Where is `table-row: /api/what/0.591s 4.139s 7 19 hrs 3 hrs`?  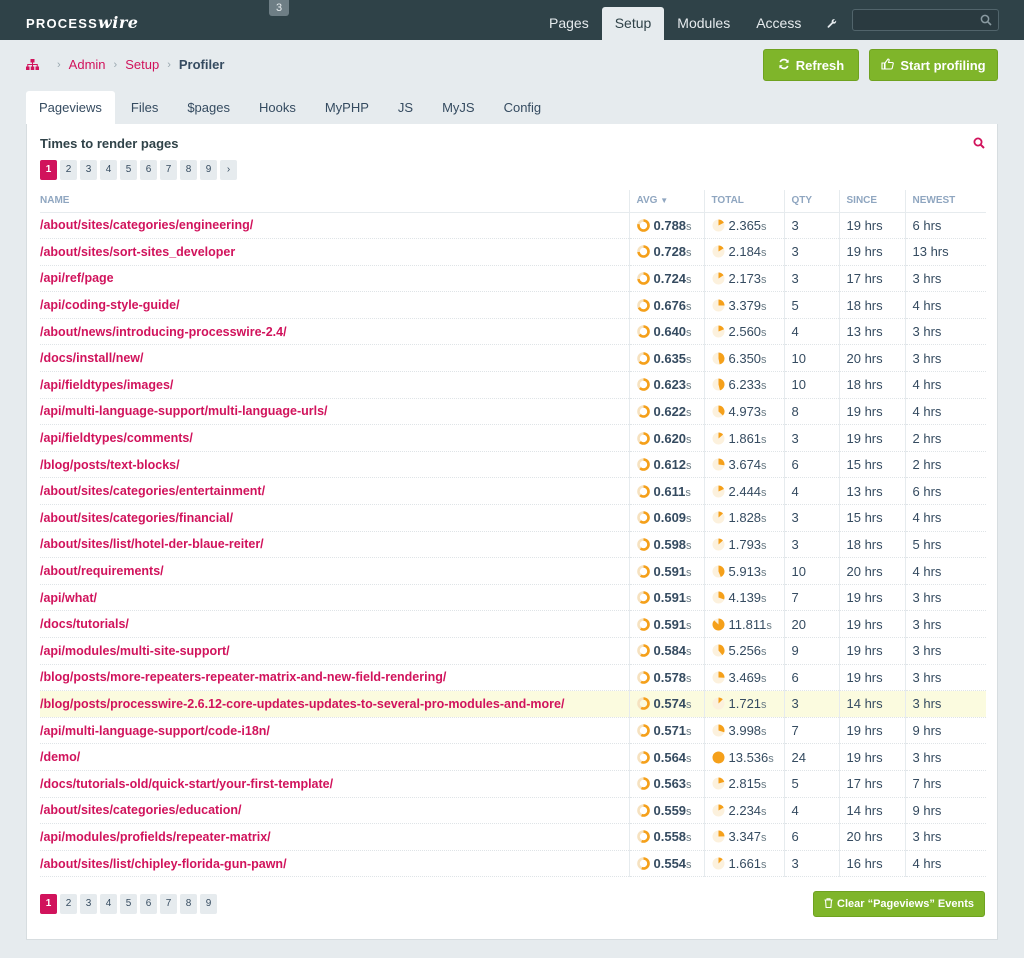
table-row: /api/what/0.591s 4.139s 7 19 hrs 3 hrs is located at coordinates (513, 598).